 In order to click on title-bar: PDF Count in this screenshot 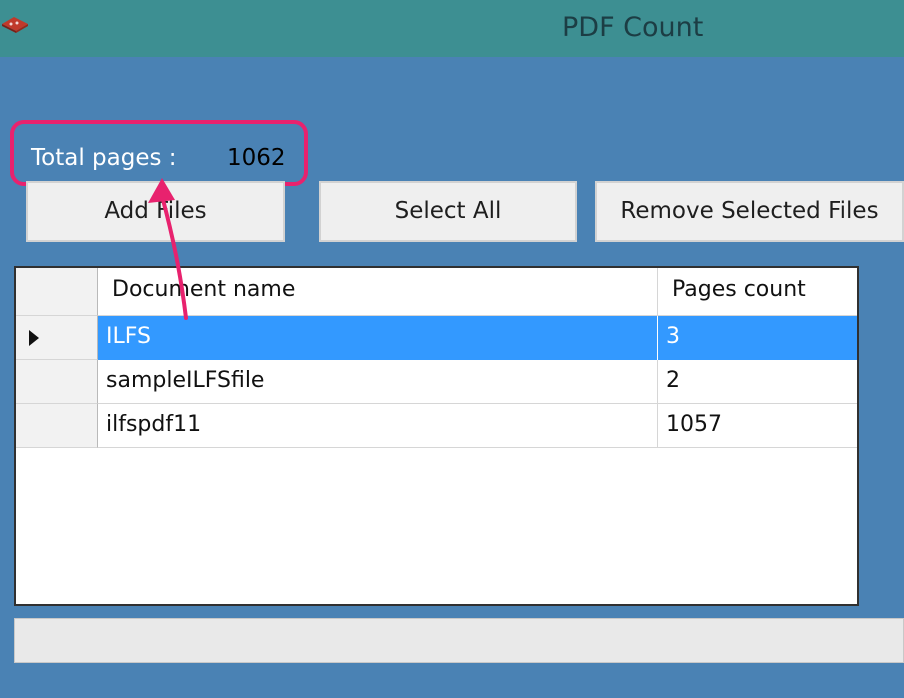, I will do `click(452, 28)`.